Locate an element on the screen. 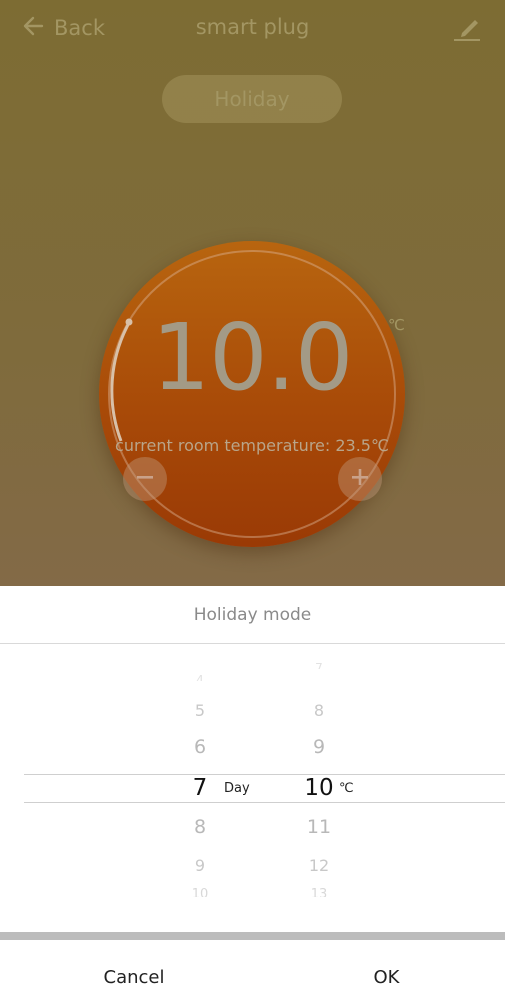 Image resolution: width=505 pixels, height=1000 pixels. day-option: 9 is located at coordinates (200, 865).